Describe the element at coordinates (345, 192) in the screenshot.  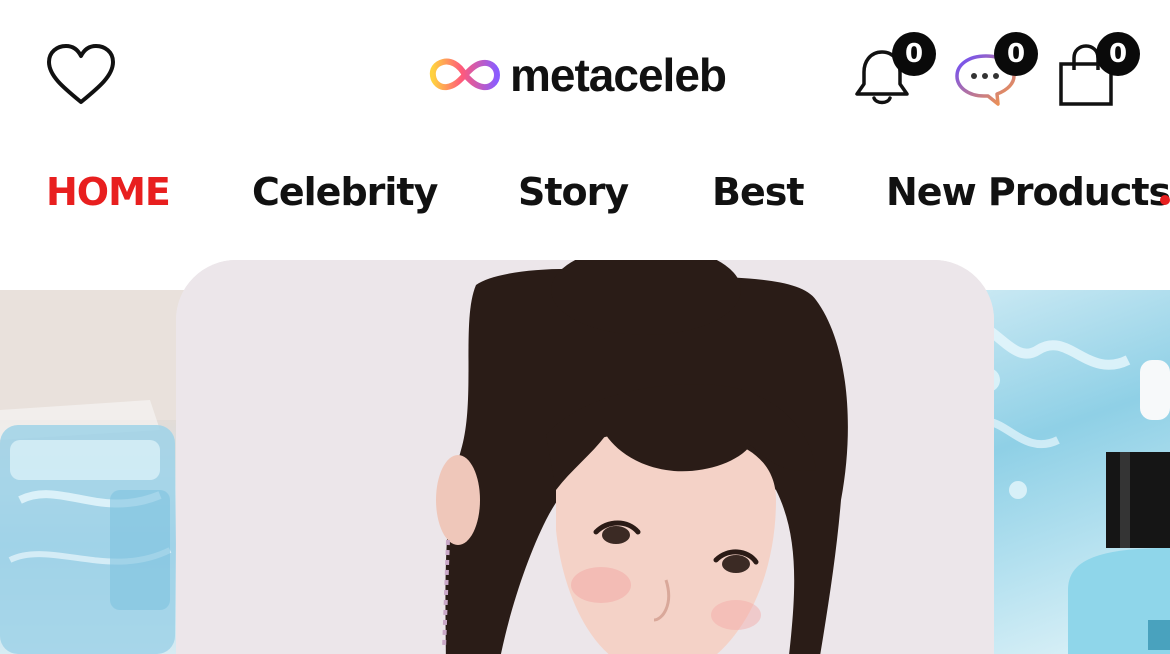
I see `nav-item-celebrity: Celebrity` at that location.